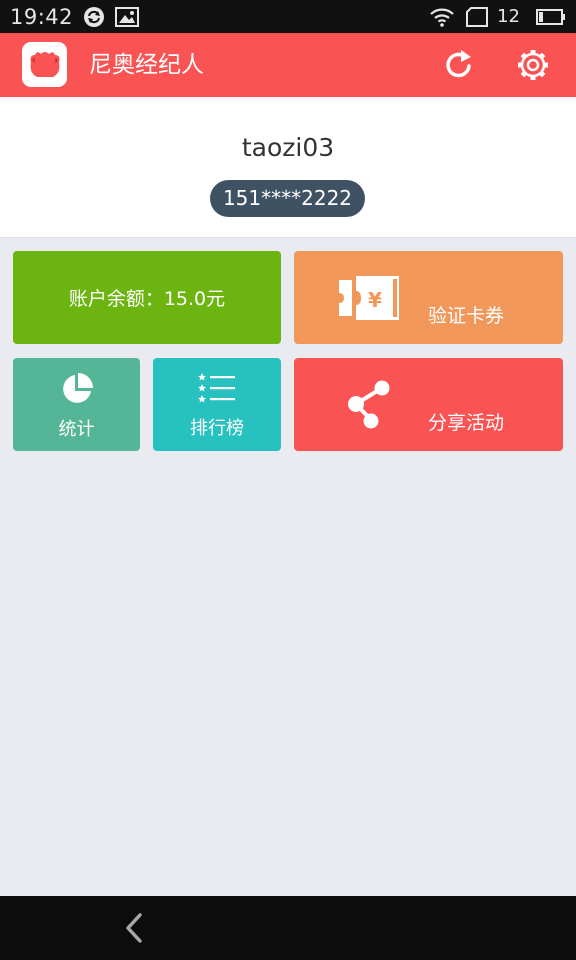  I want to click on share-activity-label: 分享活动, so click(466, 423).